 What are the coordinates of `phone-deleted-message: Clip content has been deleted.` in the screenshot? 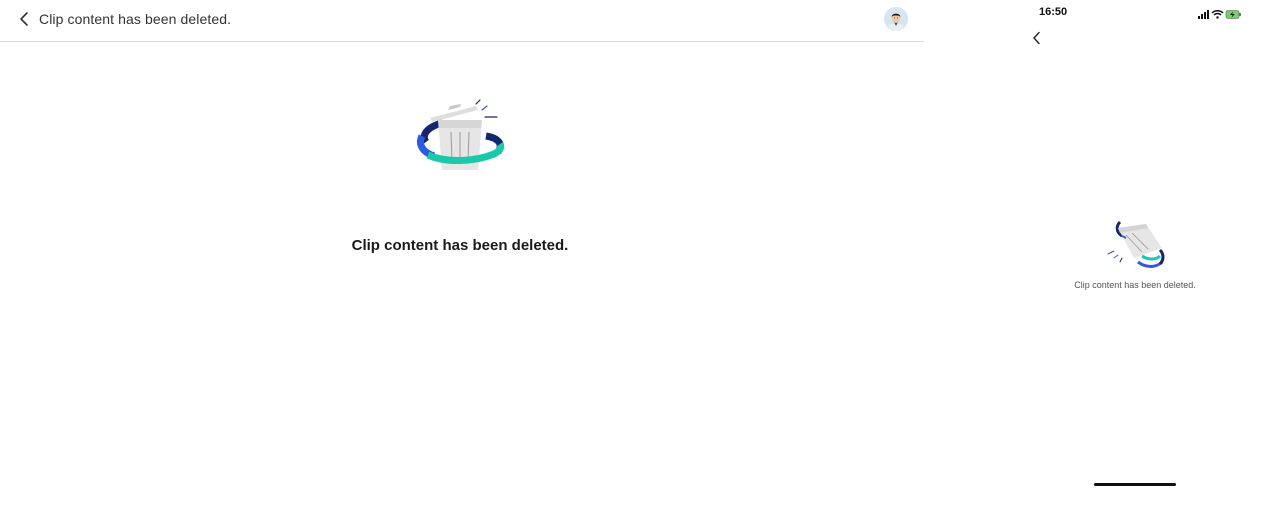 It's located at (1135, 285).